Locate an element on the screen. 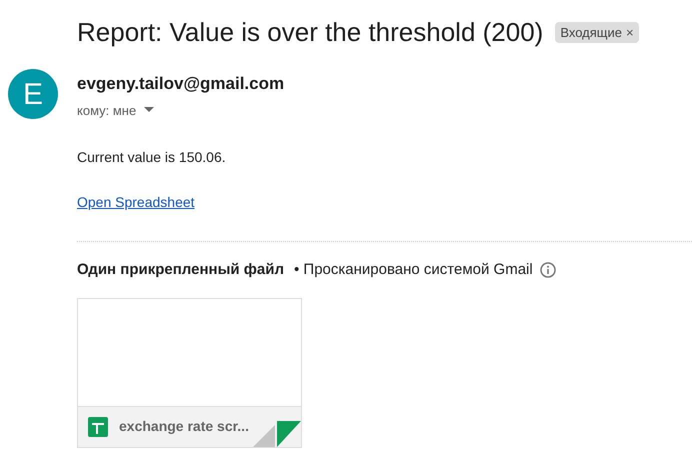 This screenshot has width=692, height=469. spreadsheet-icon is located at coordinates (98, 426).